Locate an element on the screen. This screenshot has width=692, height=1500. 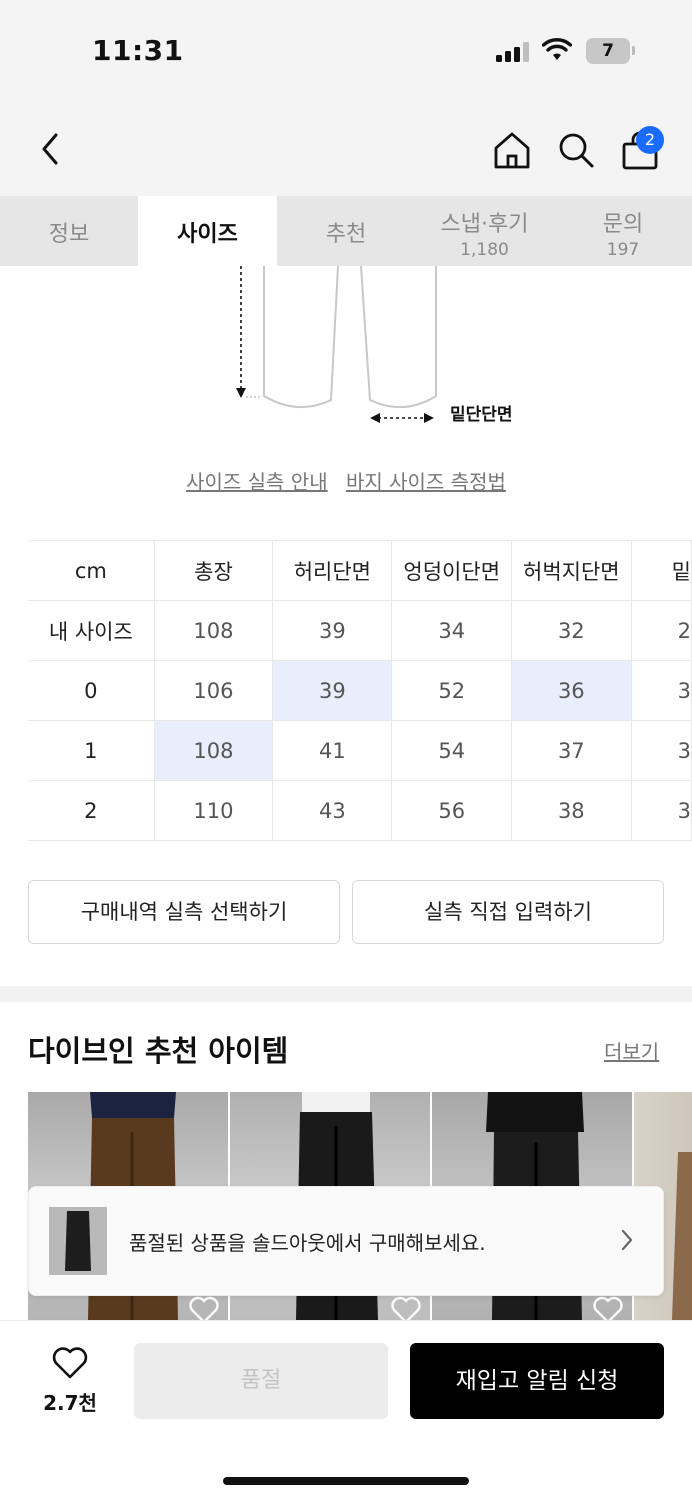
header-cell: 허리단면 is located at coordinates (332, 570).